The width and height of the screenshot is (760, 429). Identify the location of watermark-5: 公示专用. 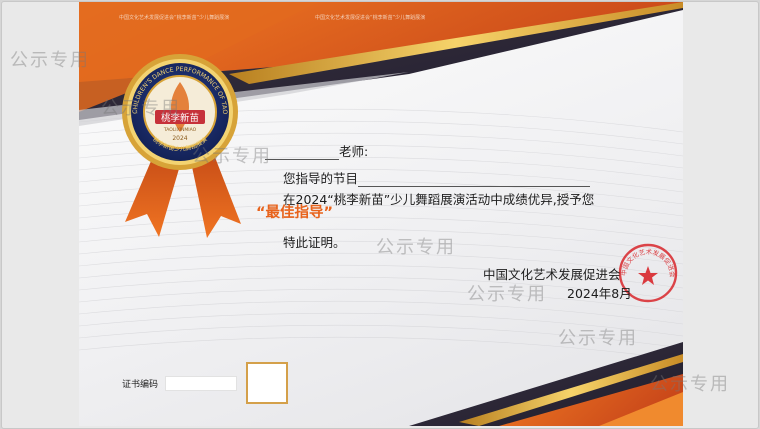
(507, 294).